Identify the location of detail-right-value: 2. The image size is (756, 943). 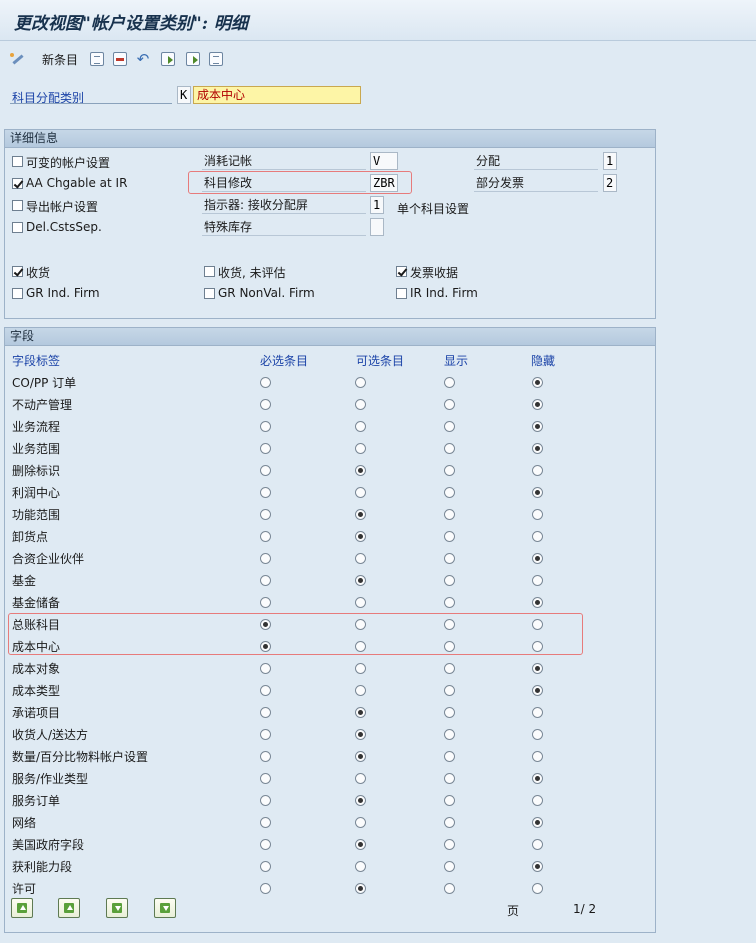
(610, 183).